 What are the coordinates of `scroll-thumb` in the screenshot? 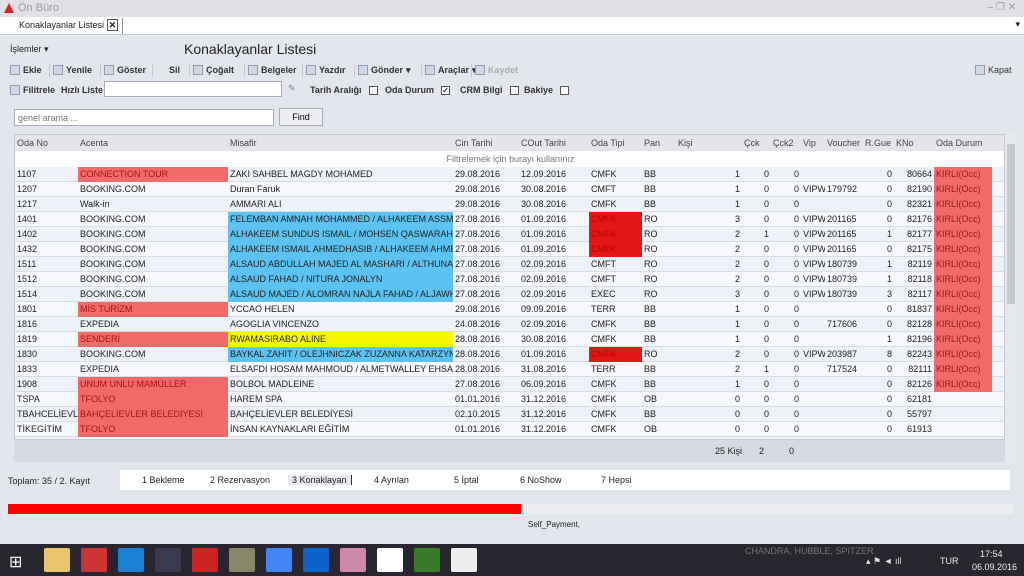 It's located at (1011, 224).